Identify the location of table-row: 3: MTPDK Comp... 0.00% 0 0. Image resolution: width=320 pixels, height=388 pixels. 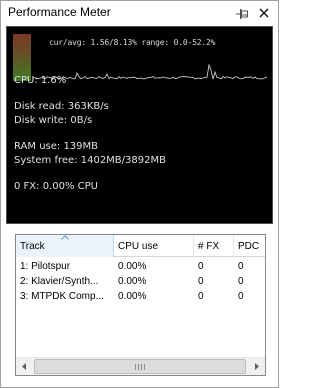
(140, 297).